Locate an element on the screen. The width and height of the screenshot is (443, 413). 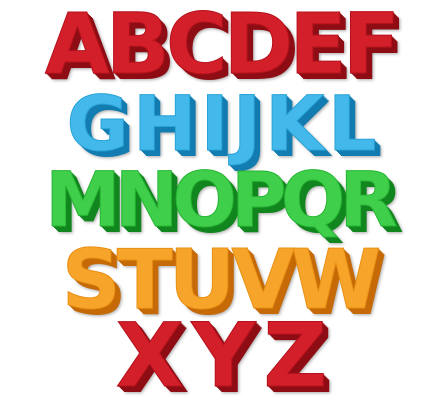
letter-o: O is located at coordinates (205, 199).